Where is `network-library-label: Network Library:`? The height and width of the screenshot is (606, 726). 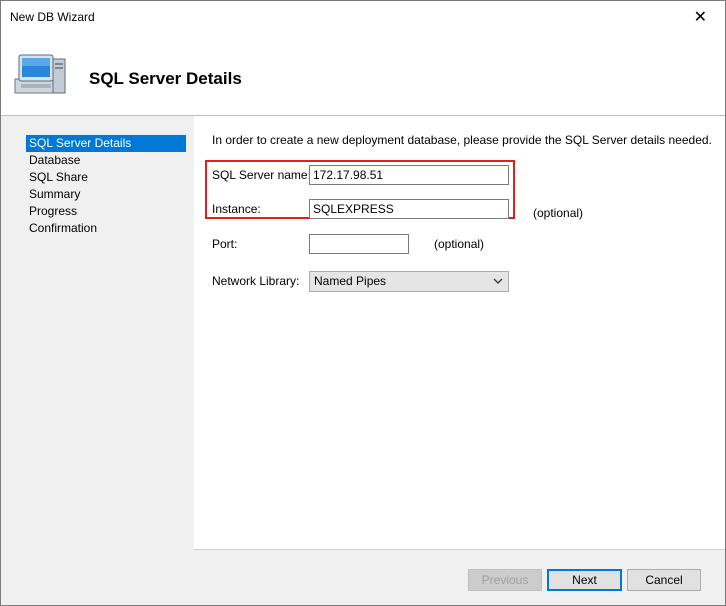
network-library-label: Network Library: is located at coordinates (256, 281).